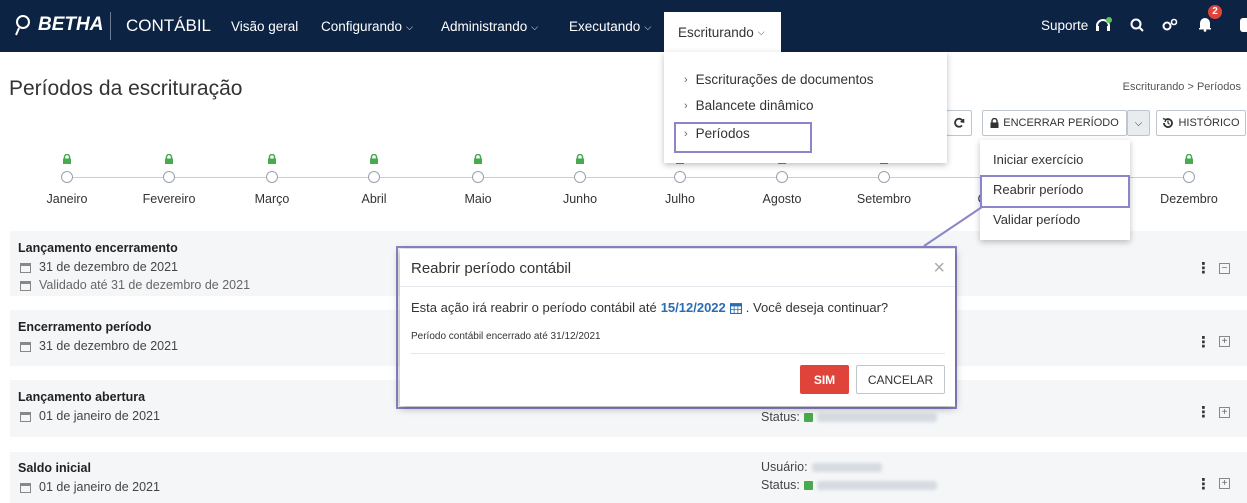  I want to click on nav-visao-geral: Visão geral, so click(264, 26).